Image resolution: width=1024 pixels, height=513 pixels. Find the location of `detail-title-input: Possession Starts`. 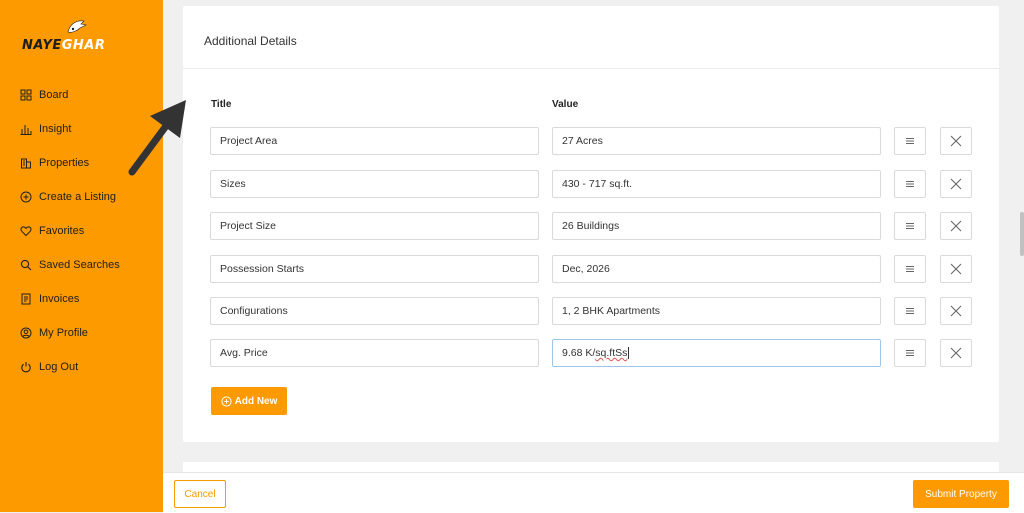

detail-title-input: Possession Starts is located at coordinates (374, 269).